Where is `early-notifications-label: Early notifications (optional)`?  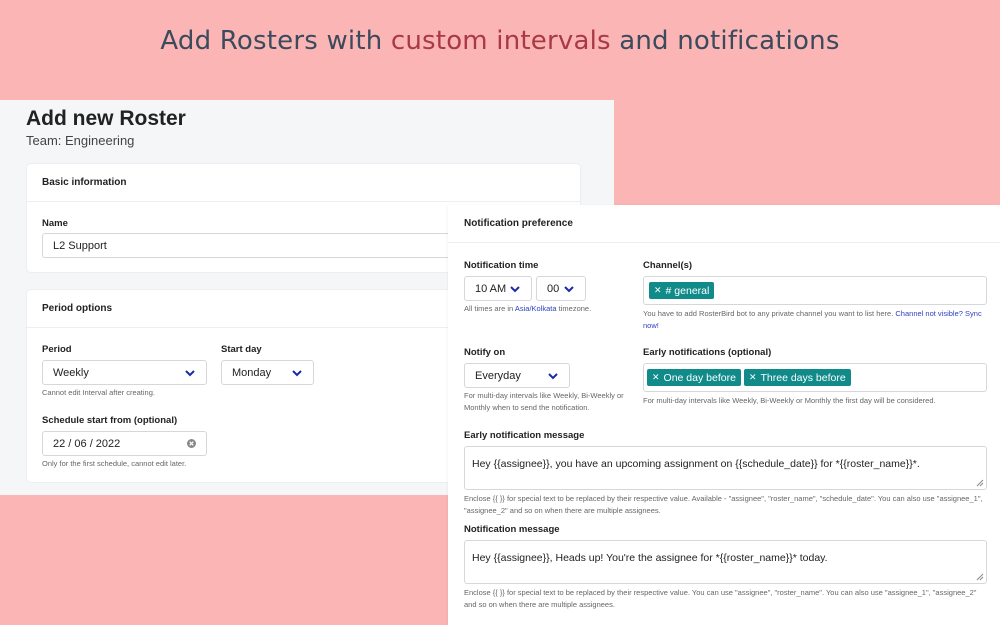 early-notifications-label: Early notifications (optional) is located at coordinates (707, 352).